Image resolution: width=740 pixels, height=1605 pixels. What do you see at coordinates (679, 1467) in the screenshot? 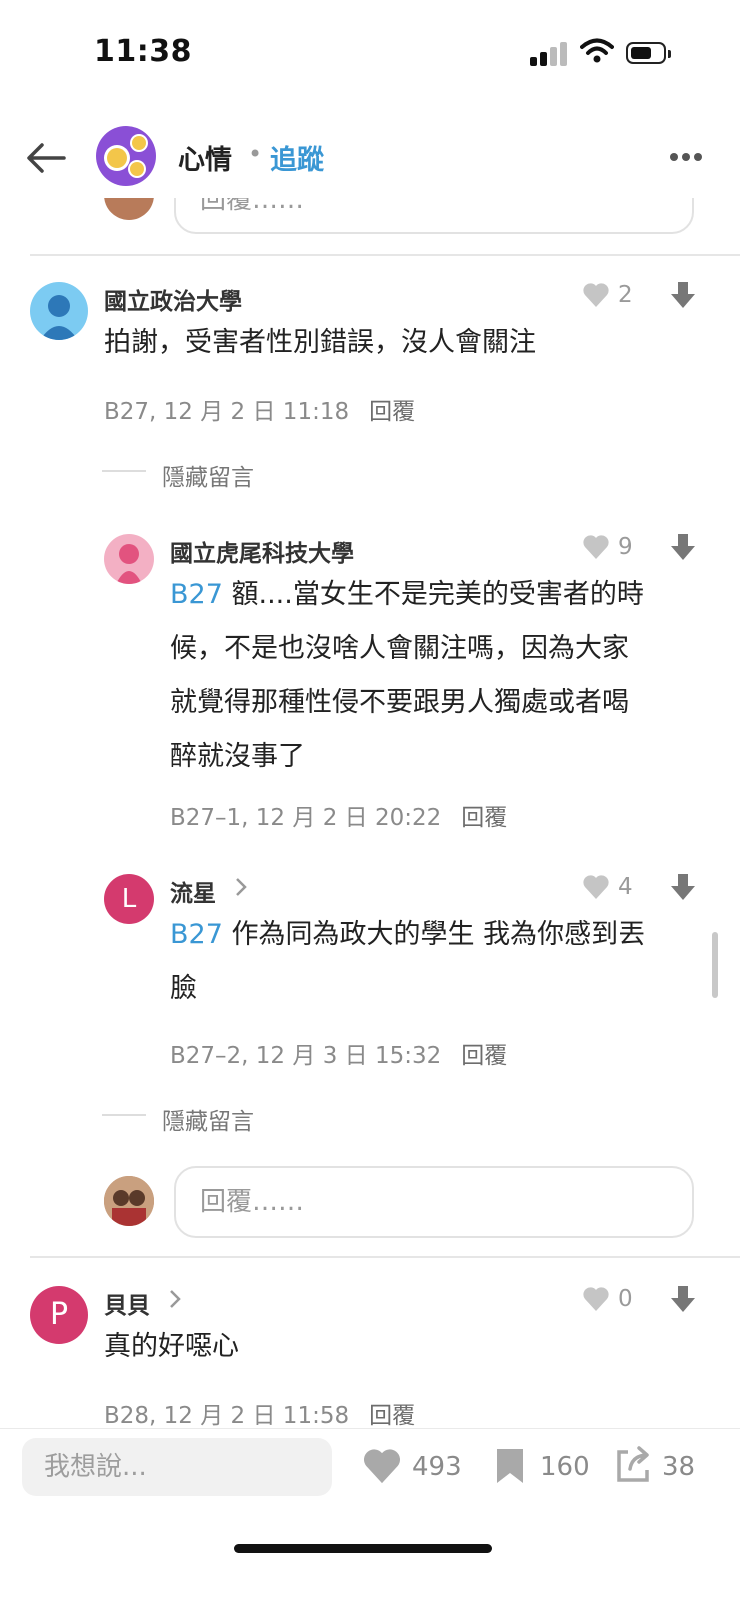
I see `share-count: 38` at bounding box center [679, 1467].